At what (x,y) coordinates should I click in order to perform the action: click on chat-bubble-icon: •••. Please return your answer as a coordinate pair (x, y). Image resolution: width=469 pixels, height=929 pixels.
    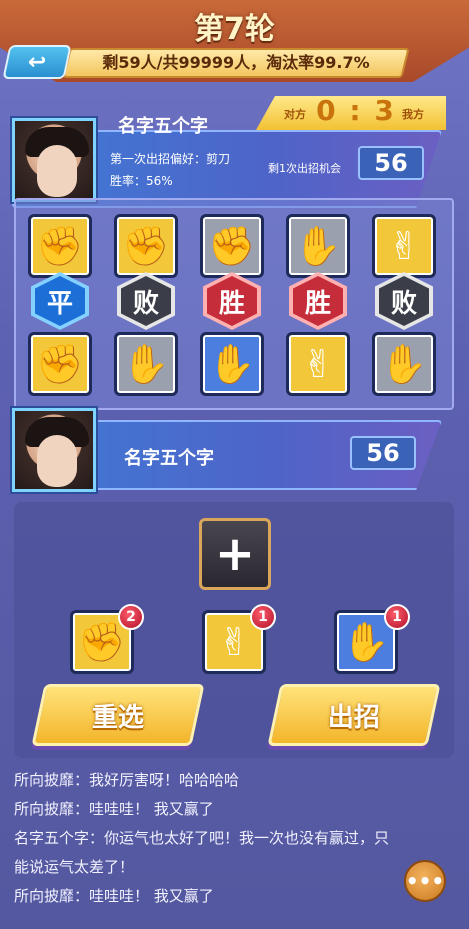
    Looking at the image, I should click on (425, 881).